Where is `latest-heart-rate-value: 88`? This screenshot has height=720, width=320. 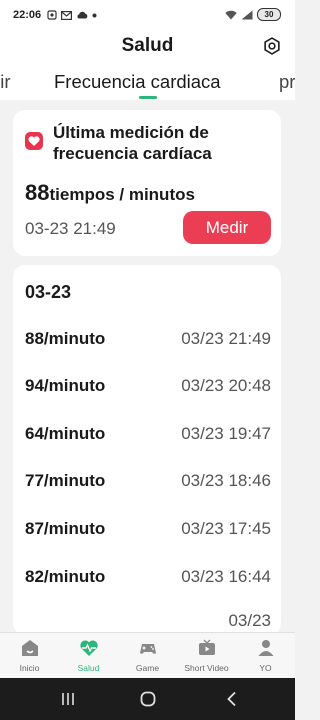 latest-heart-rate-value: 88 is located at coordinates (37, 192).